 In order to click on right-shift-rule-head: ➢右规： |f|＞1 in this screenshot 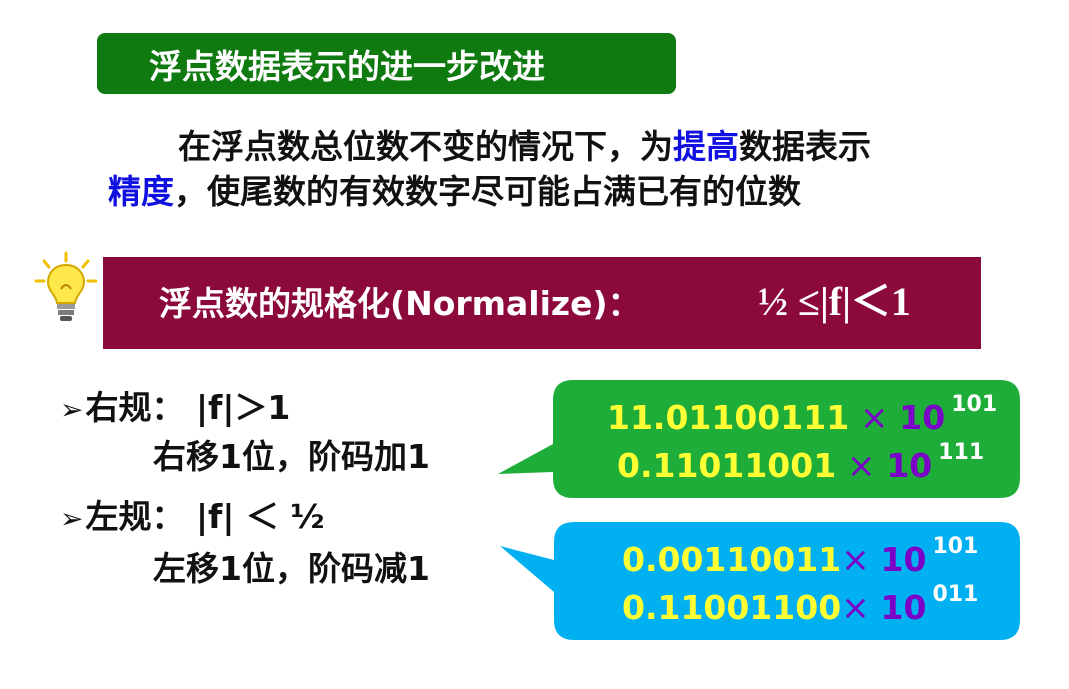, I will do `click(175, 405)`.